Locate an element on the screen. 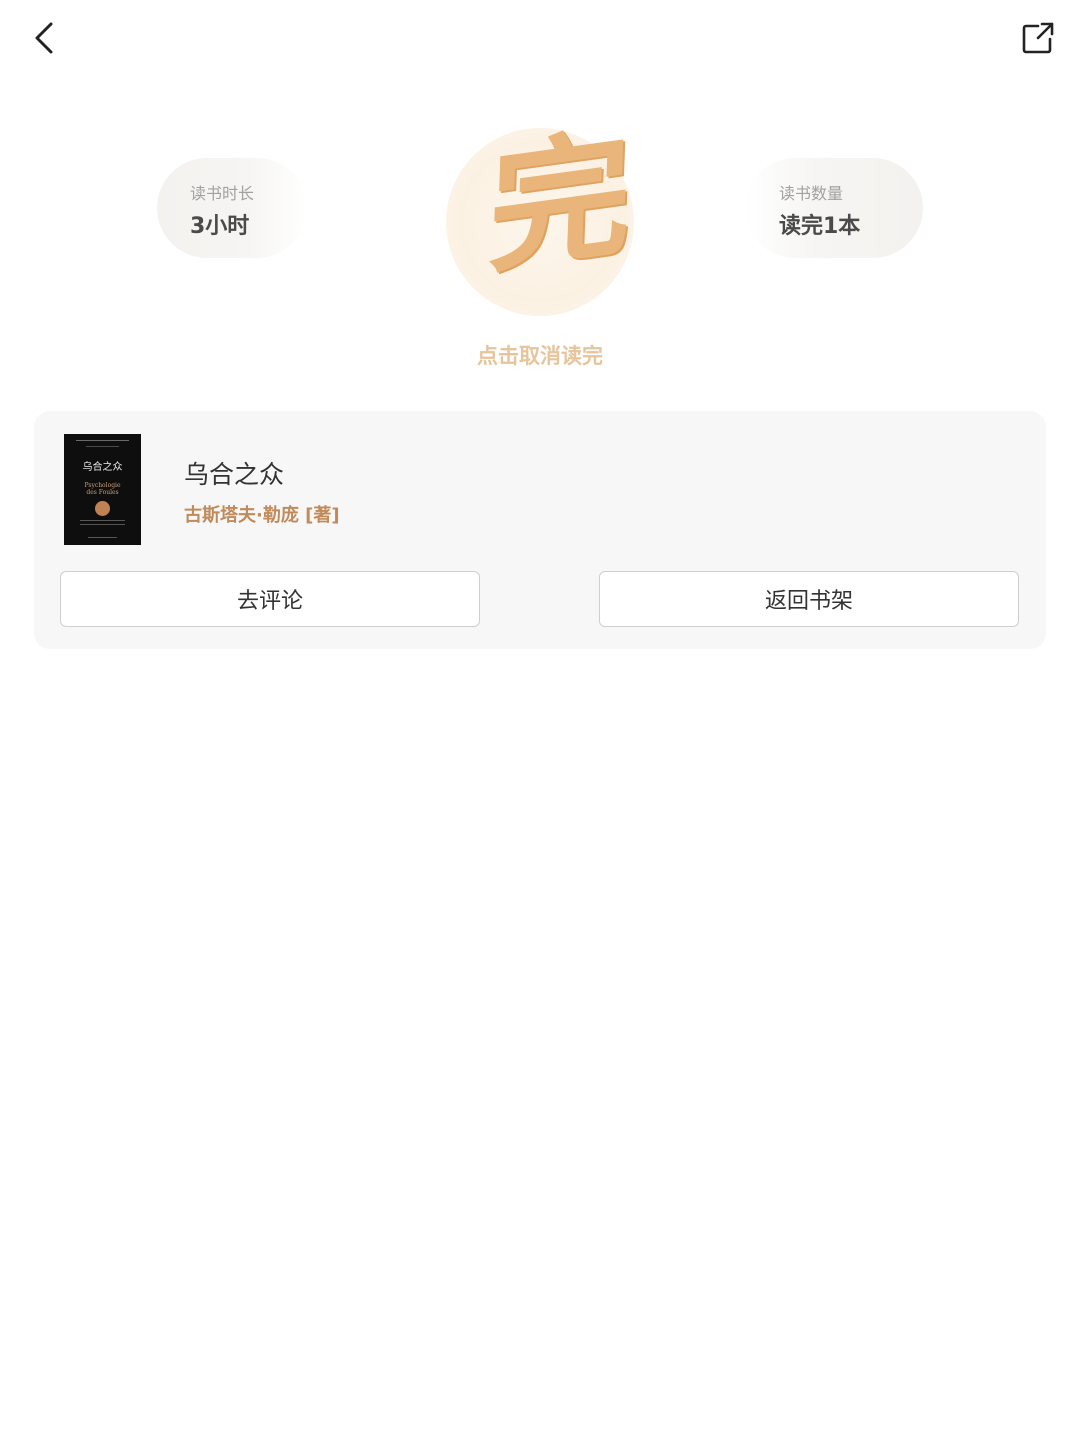  finished-badge: 完 is located at coordinates (540, 214).